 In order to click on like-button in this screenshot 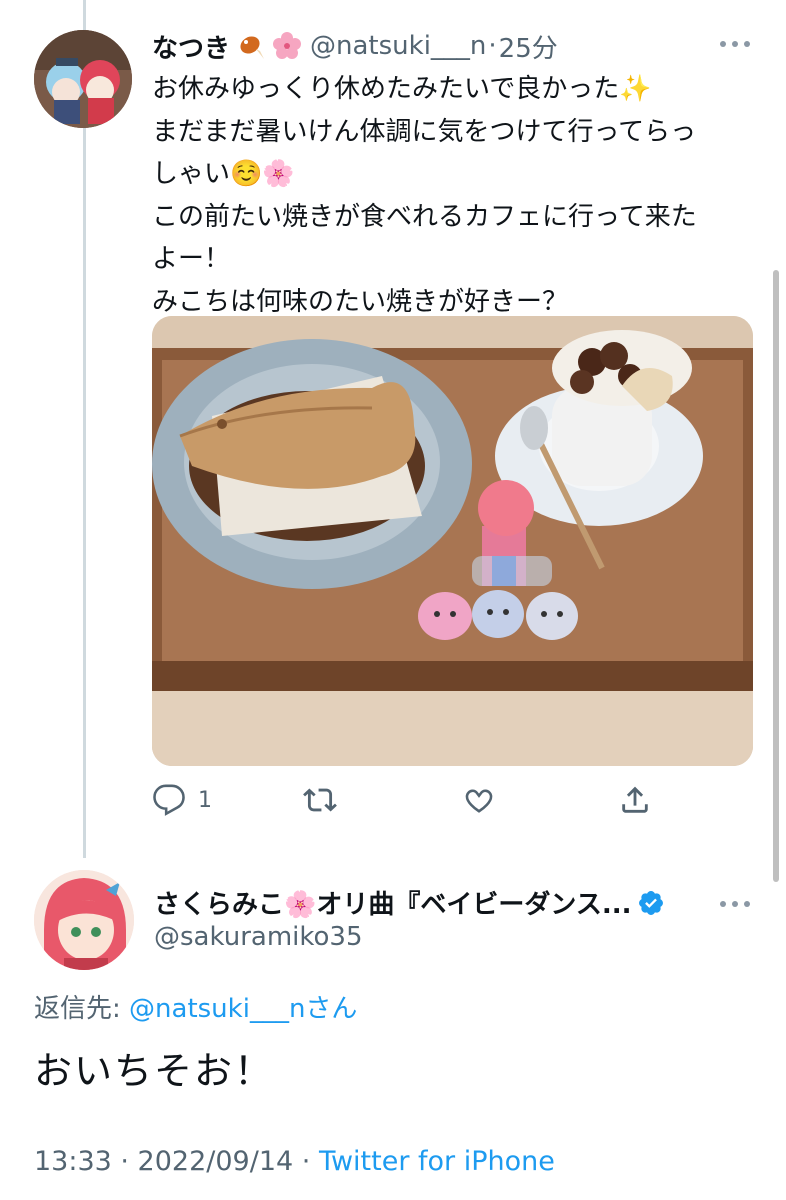, I will do `click(479, 800)`.